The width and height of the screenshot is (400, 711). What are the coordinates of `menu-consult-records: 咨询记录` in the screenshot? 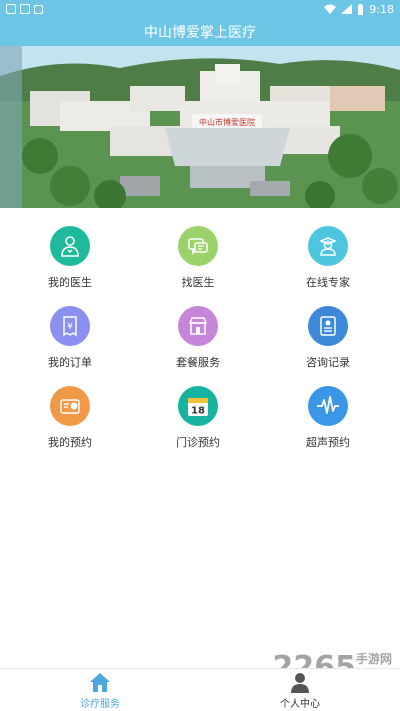 It's located at (328, 335).